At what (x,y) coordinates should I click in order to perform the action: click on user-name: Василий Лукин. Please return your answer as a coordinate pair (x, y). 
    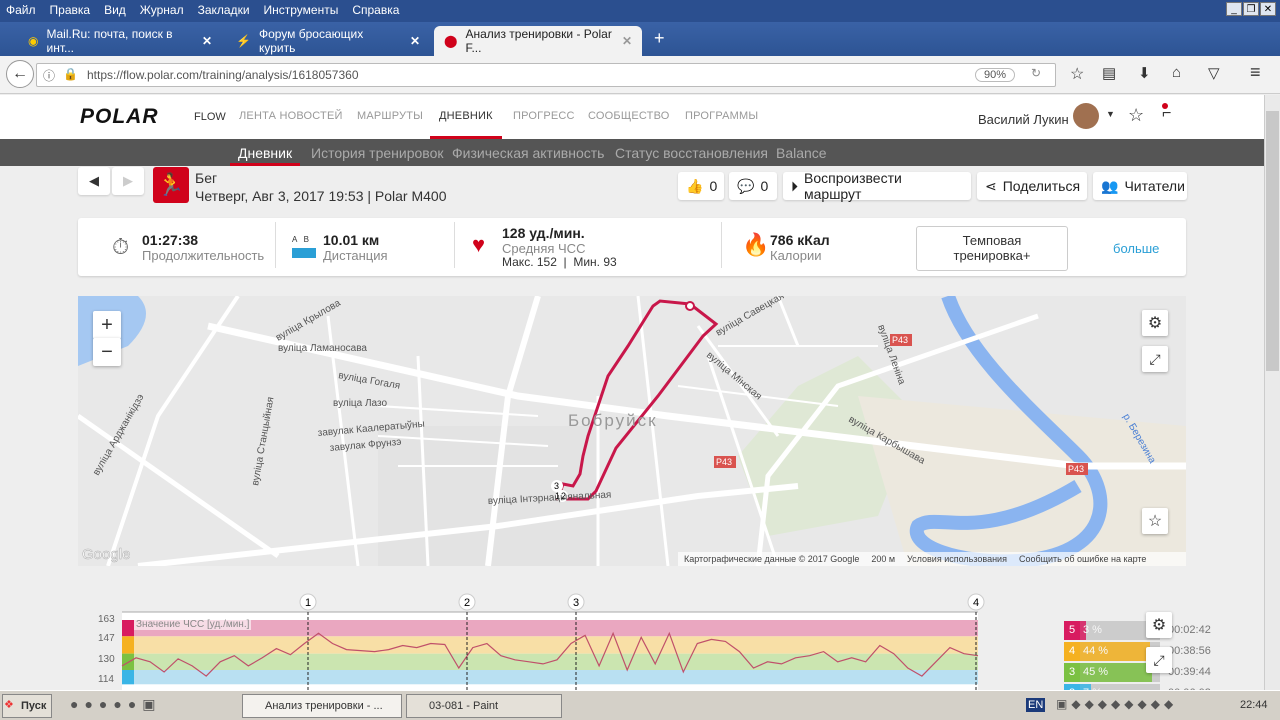
    Looking at the image, I should click on (1023, 119).